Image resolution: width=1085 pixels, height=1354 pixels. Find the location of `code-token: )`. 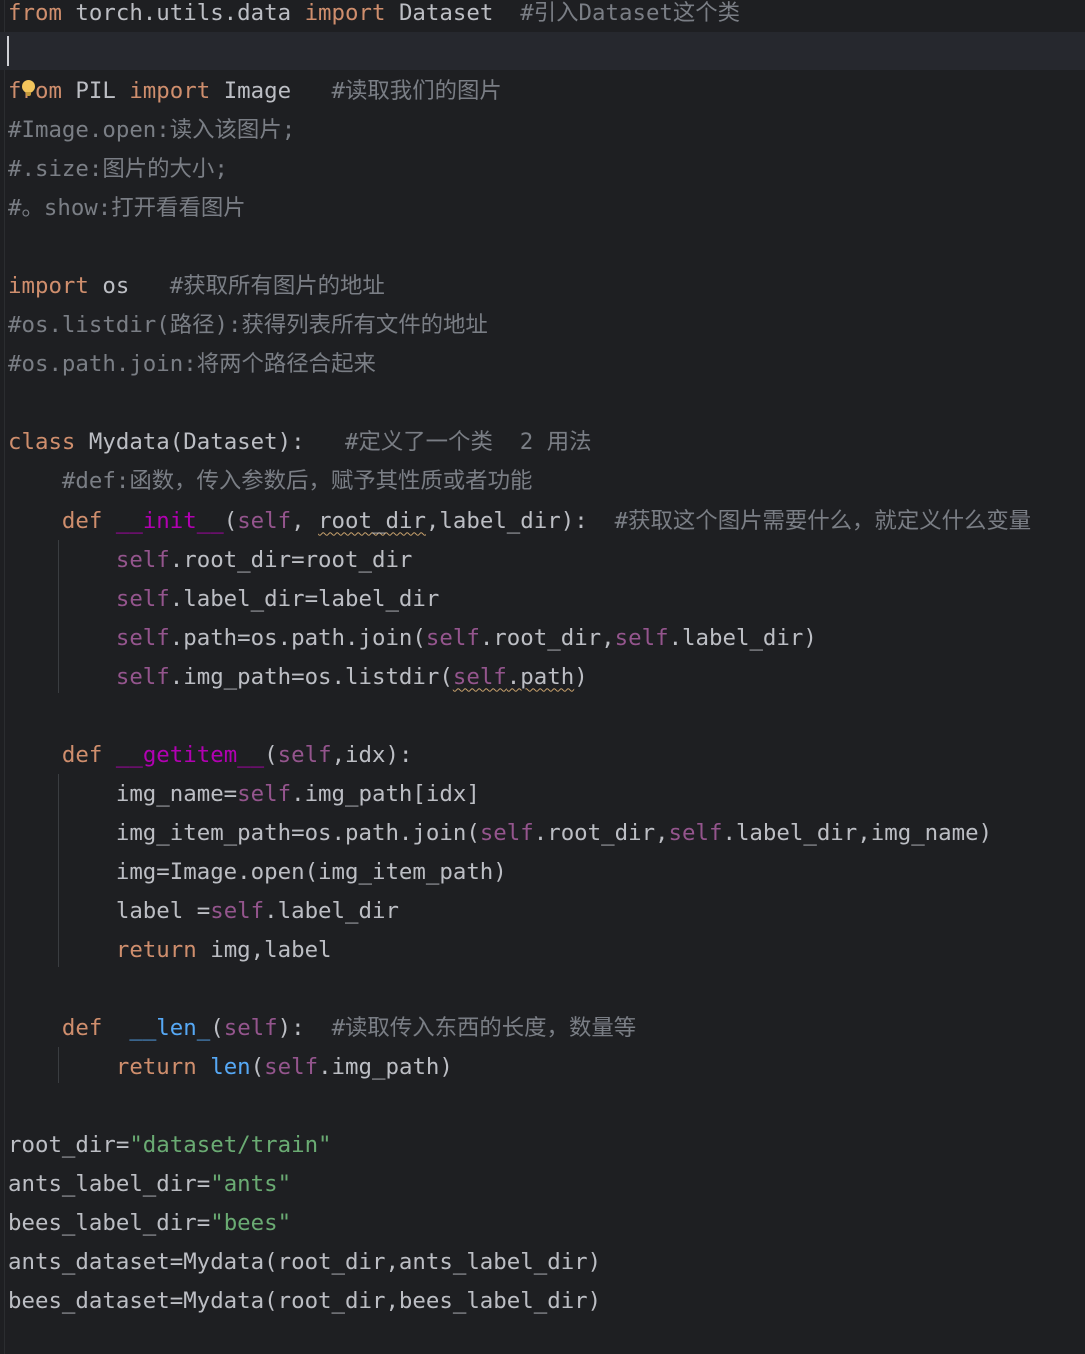

code-token: ) is located at coordinates (581, 676).